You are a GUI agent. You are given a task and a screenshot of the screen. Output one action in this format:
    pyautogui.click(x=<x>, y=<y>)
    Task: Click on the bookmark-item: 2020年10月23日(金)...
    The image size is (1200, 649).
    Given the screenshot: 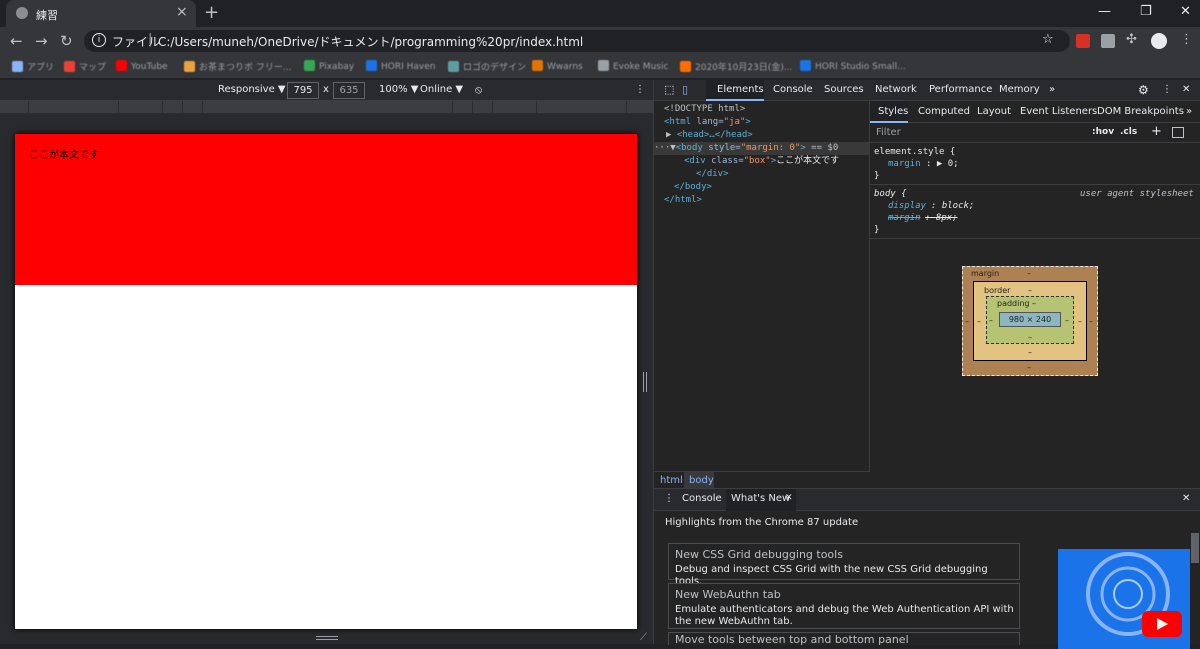 What is the action you would take?
    pyautogui.click(x=736, y=67)
    